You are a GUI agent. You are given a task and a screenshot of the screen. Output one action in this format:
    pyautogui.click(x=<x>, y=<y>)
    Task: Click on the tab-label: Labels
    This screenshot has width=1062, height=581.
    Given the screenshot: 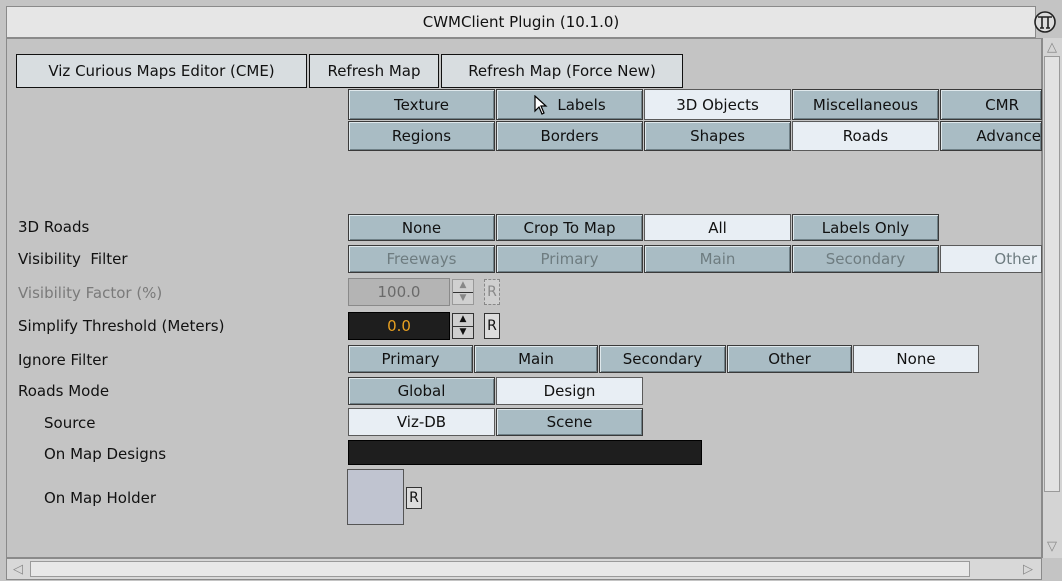 What is the action you would take?
    pyautogui.click(x=581, y=104)
    